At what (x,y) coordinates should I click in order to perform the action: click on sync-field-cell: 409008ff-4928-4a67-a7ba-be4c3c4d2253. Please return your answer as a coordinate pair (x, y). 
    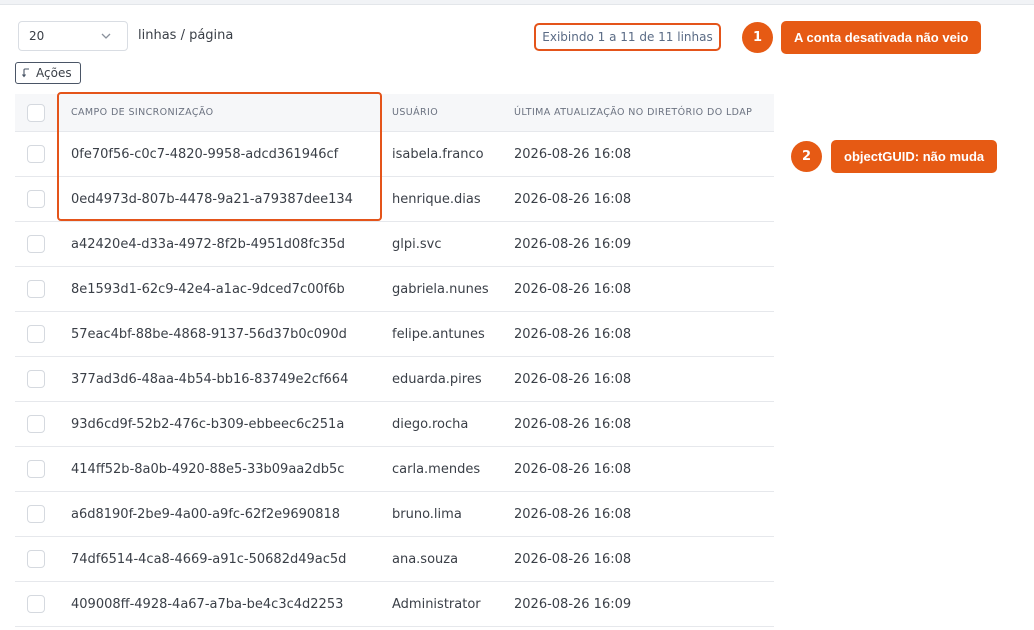
    Looking at the image, I should click on (207, 604).